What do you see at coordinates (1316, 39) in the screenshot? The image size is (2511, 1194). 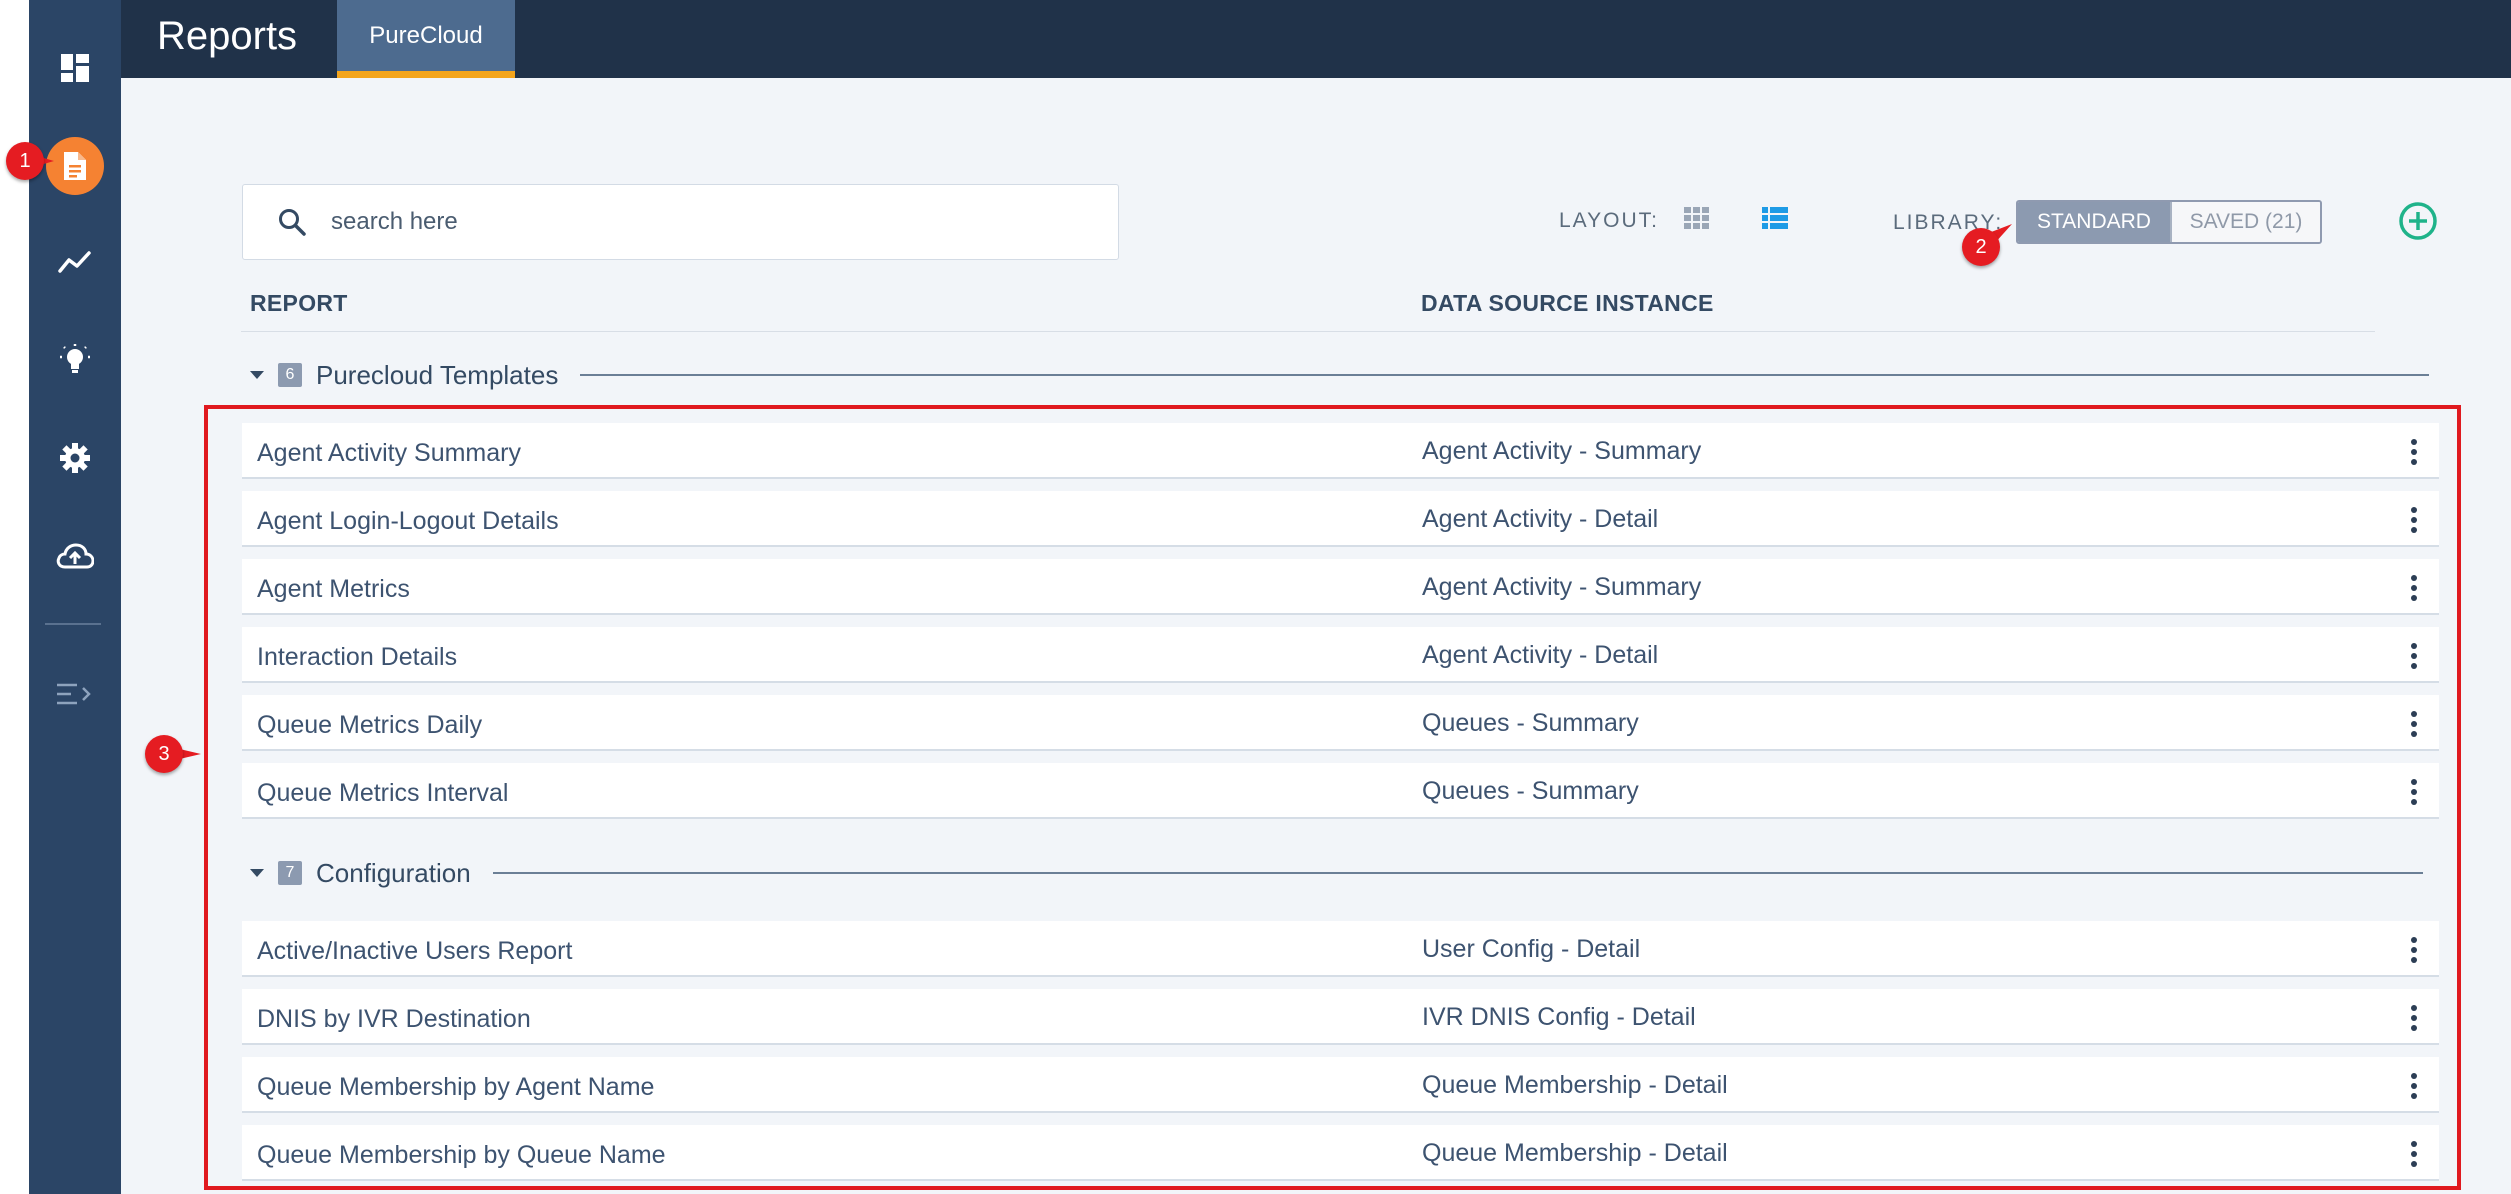 I see `top-bar: Reports PureCloud` at bounding box center [1316, 39].